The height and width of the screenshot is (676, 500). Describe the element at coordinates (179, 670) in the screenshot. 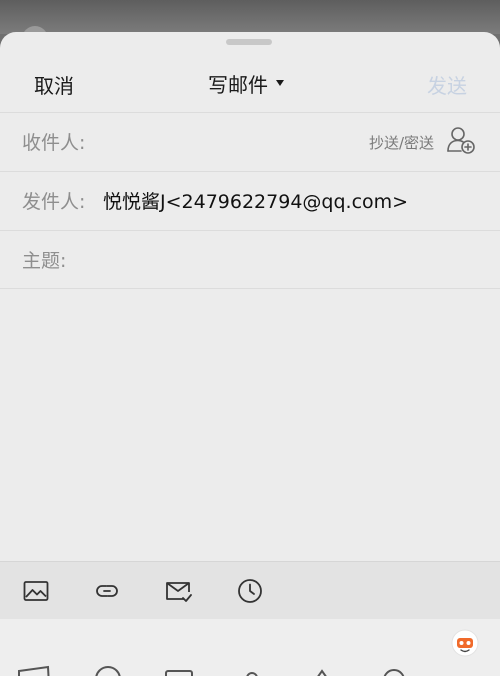

I see `clipboard-icon` at that location.